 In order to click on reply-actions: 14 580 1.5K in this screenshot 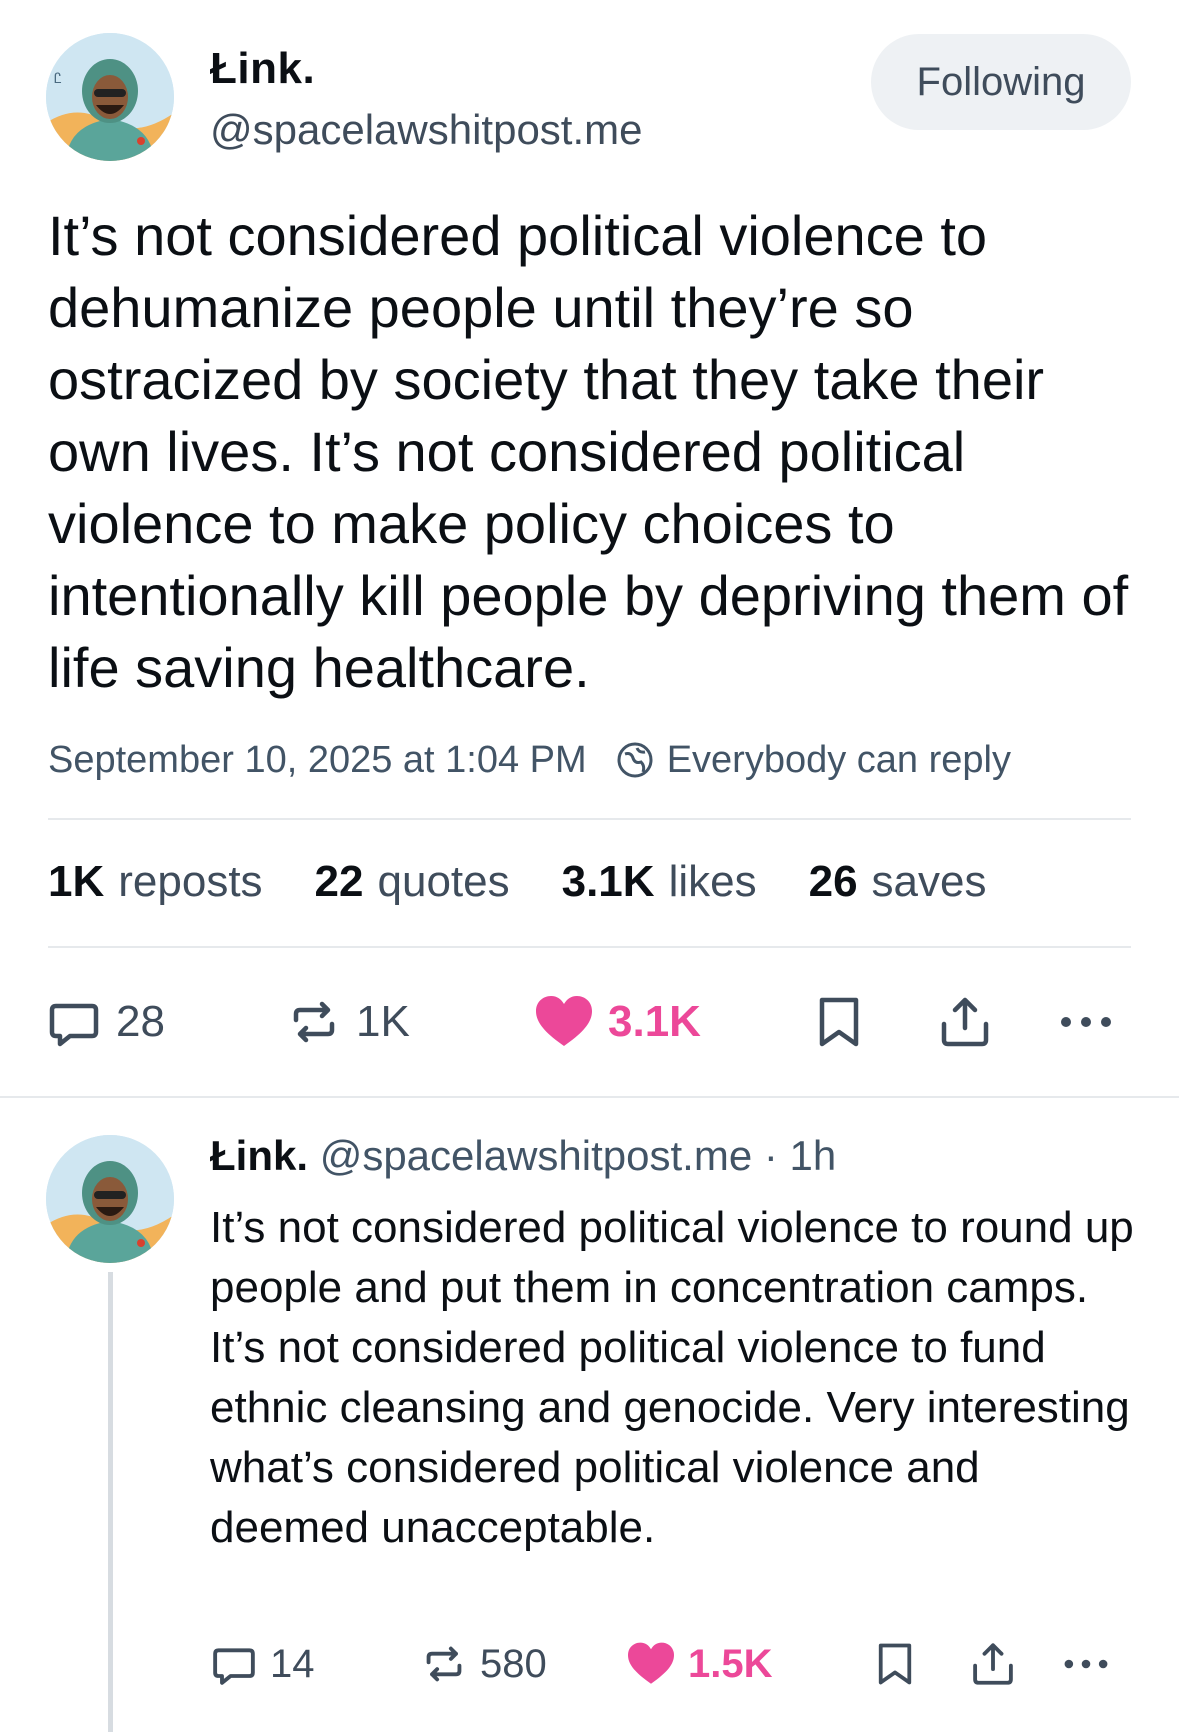, I will do `click(670, 1664)`.